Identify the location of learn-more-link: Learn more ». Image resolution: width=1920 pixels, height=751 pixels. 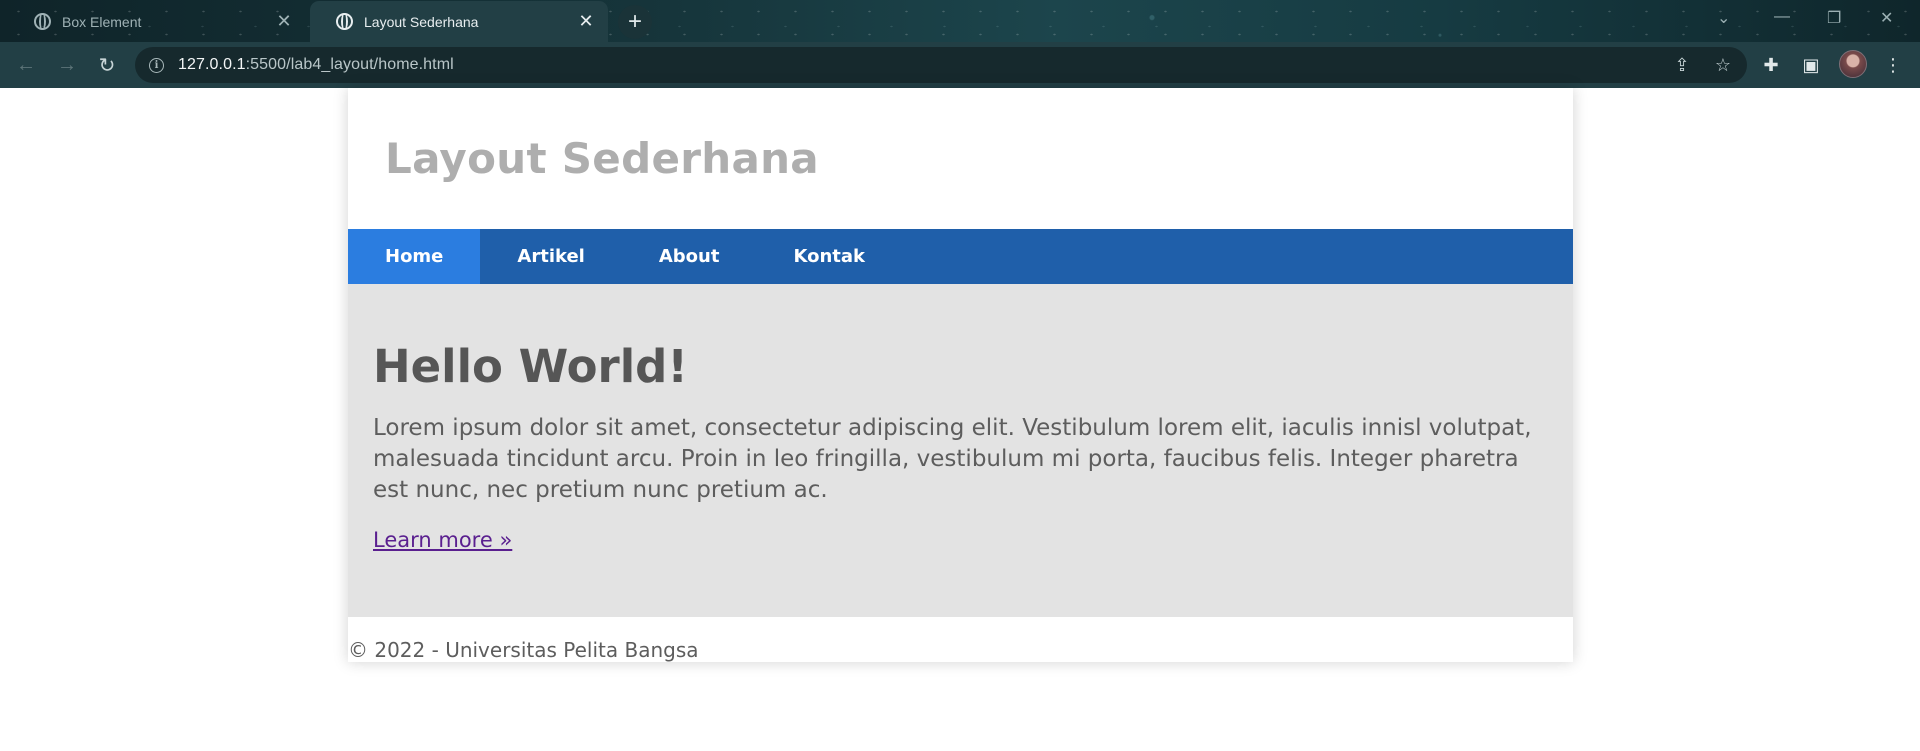
(442, 540).